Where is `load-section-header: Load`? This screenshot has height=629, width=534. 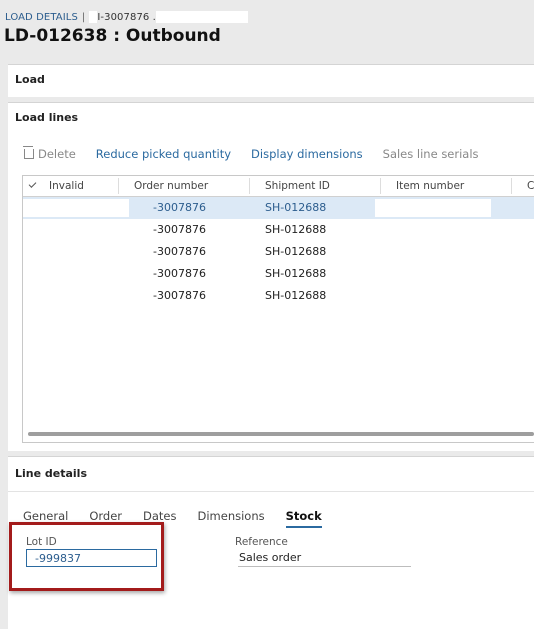 load-section-header: Load is located at coordinates (271, 80).